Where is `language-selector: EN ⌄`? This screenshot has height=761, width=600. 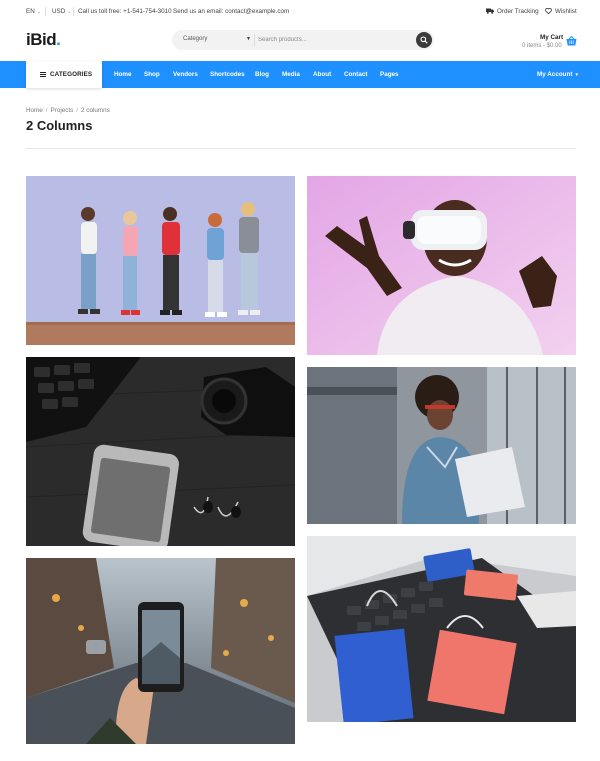
language-selector: EN ⌄ is located at coordinates (33, 11).